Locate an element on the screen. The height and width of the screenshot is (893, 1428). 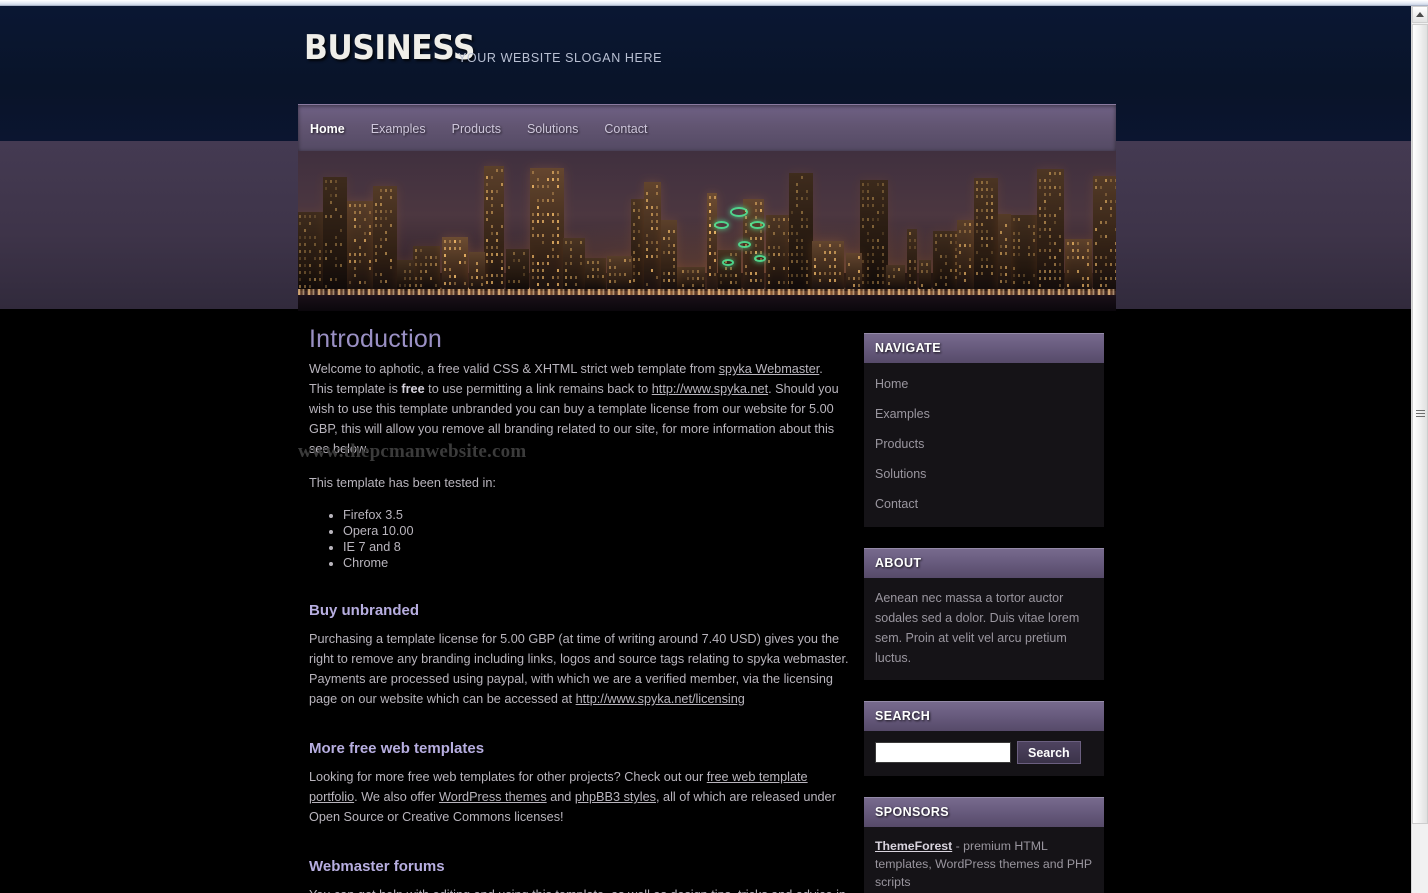
link-wordpress-themes: WordPress themes is located at coordinates (493, 797).